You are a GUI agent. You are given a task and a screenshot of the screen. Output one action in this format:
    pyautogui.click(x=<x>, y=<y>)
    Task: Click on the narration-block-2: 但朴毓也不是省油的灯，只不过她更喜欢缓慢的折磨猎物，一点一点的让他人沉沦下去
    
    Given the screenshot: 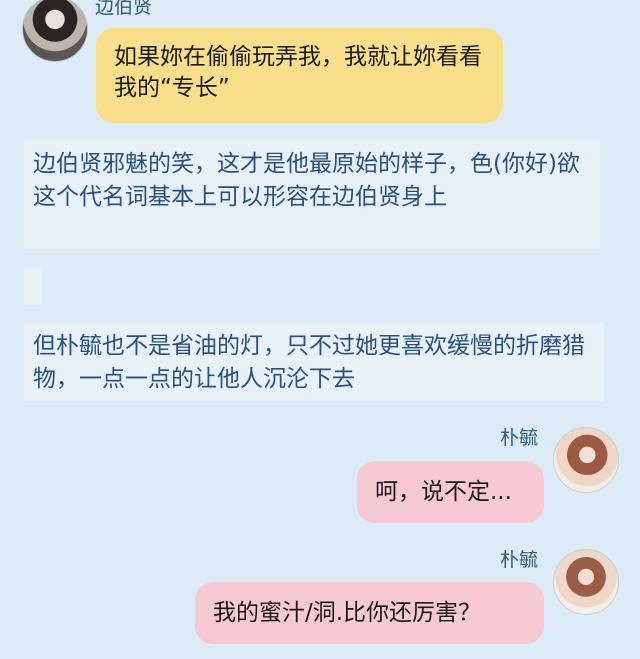 What is the action you would take?
    pyautogui.click(x=314, y=362)
    